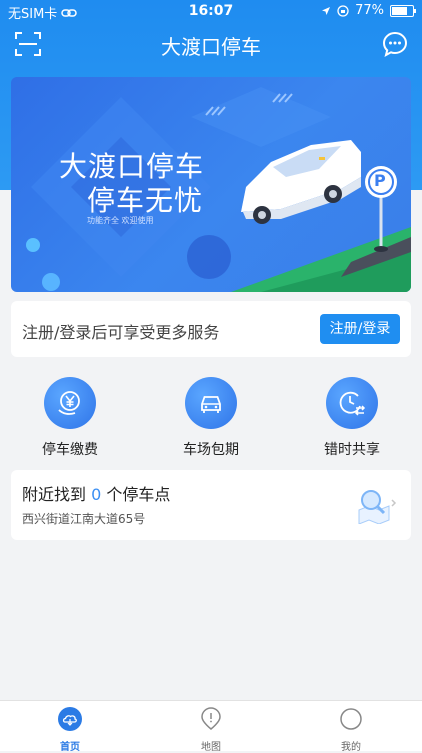 The width and height of the screenshot is (422, 753). I want to click on service-label: 错时共享, so click(352, 450).